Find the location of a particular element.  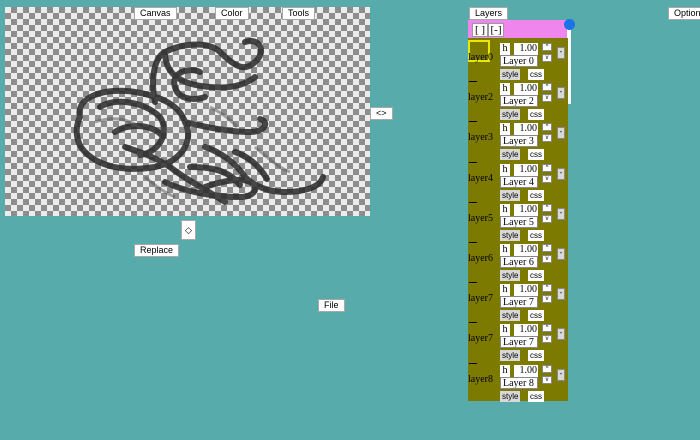

layer-row: layer6 h 1.00 Layer 6 ^ v - style css is located at coordinates (518, 261).